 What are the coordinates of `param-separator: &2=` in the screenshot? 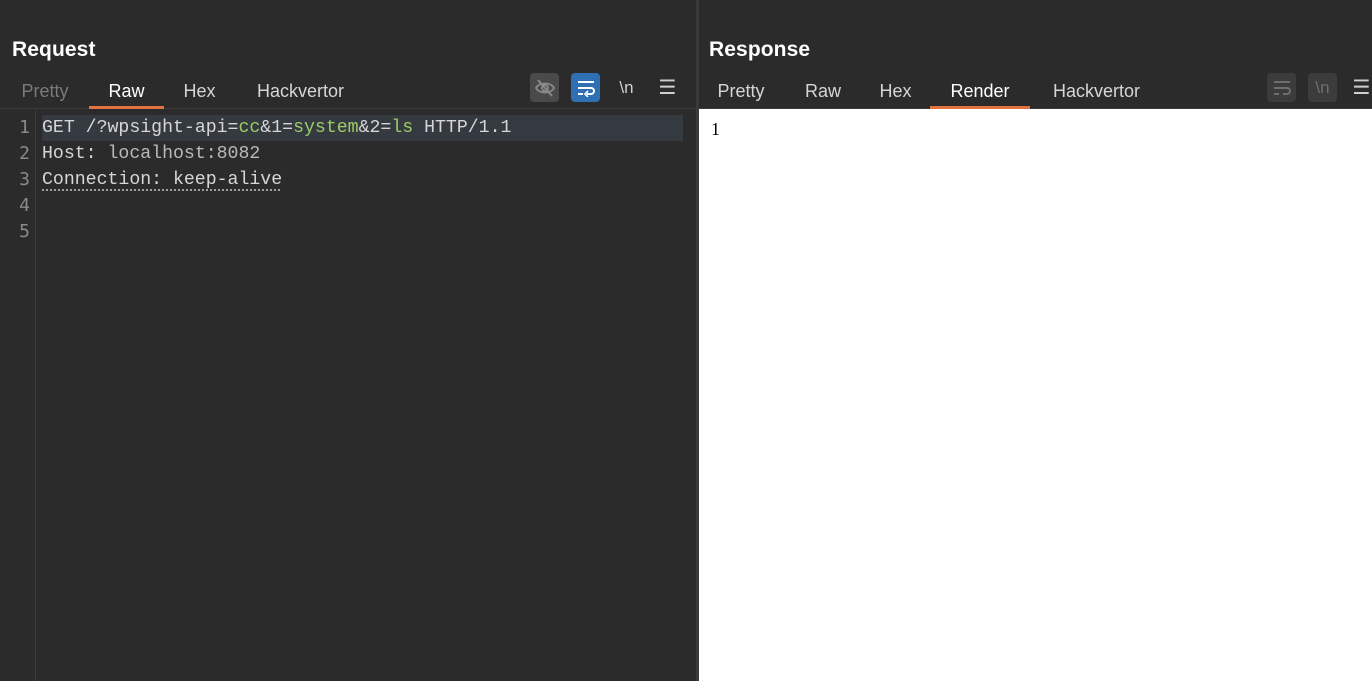 It's located at (375, 128).